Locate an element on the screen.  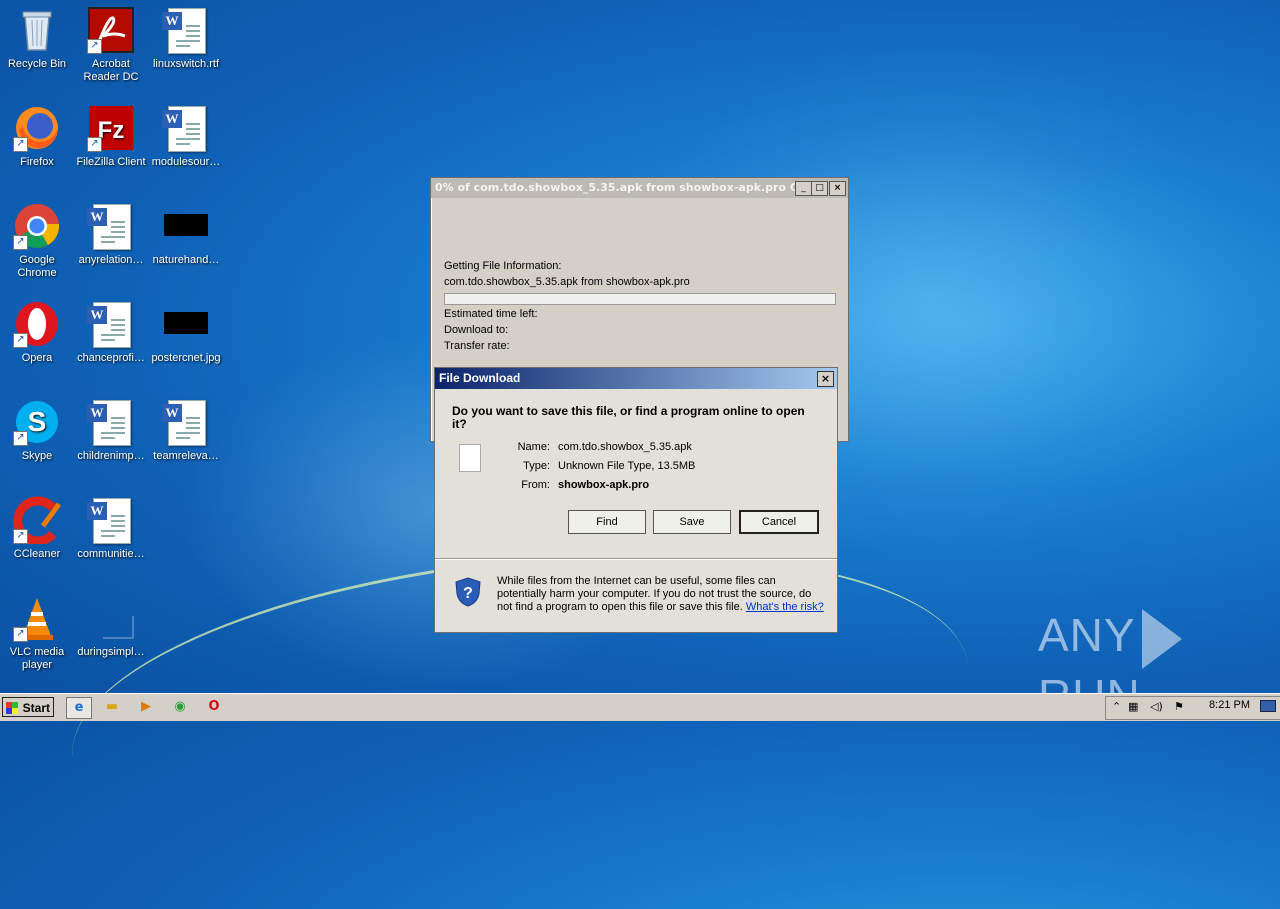
save-button: Save is located at coordinates (692, 522).